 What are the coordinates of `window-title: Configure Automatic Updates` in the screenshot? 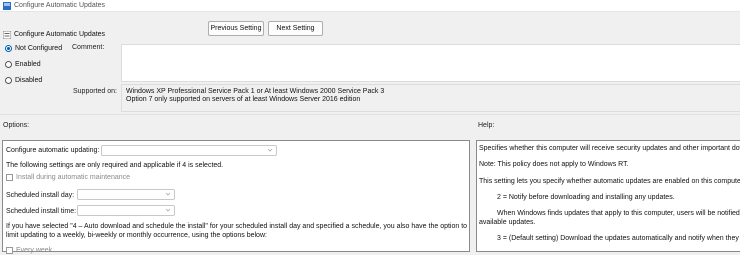 It's located at (60, 5).